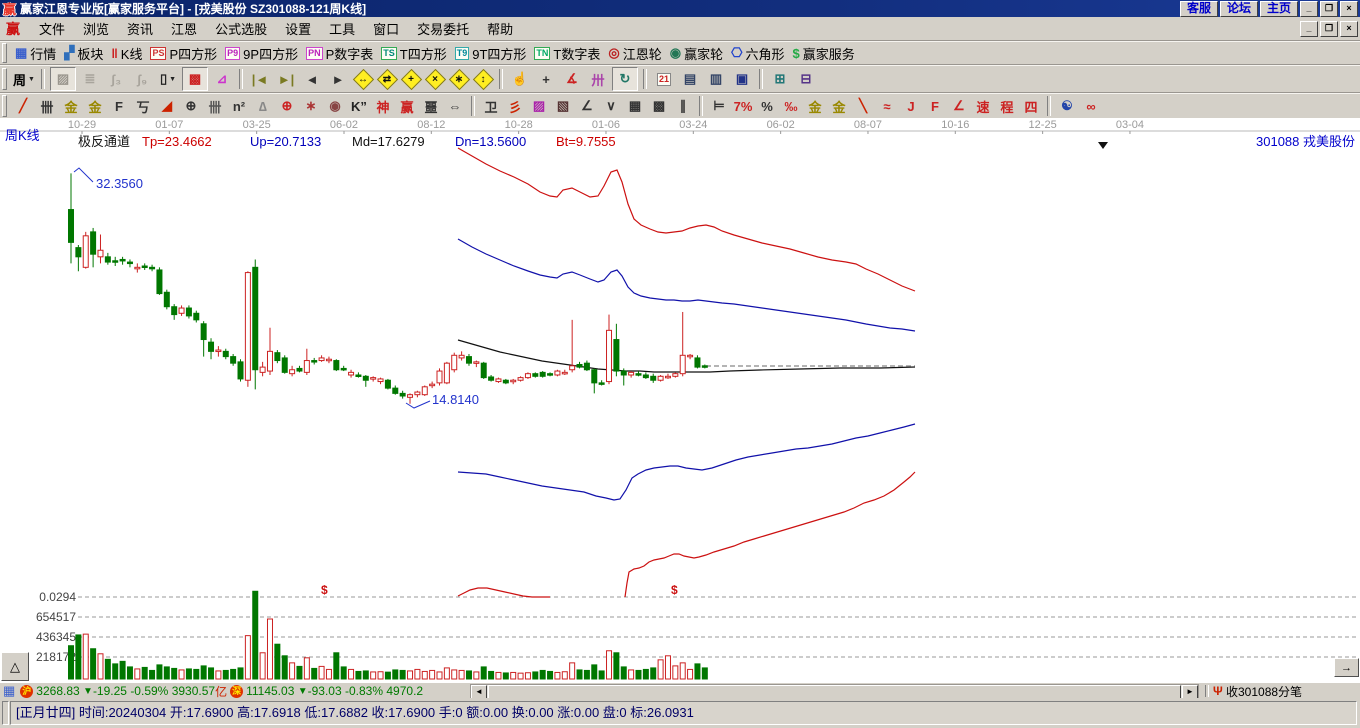 The image size is (1360, 728). Describe the element at coordinates (95, 106) in the screenshot. I see `gold-grid2-tool: 金` at that location.